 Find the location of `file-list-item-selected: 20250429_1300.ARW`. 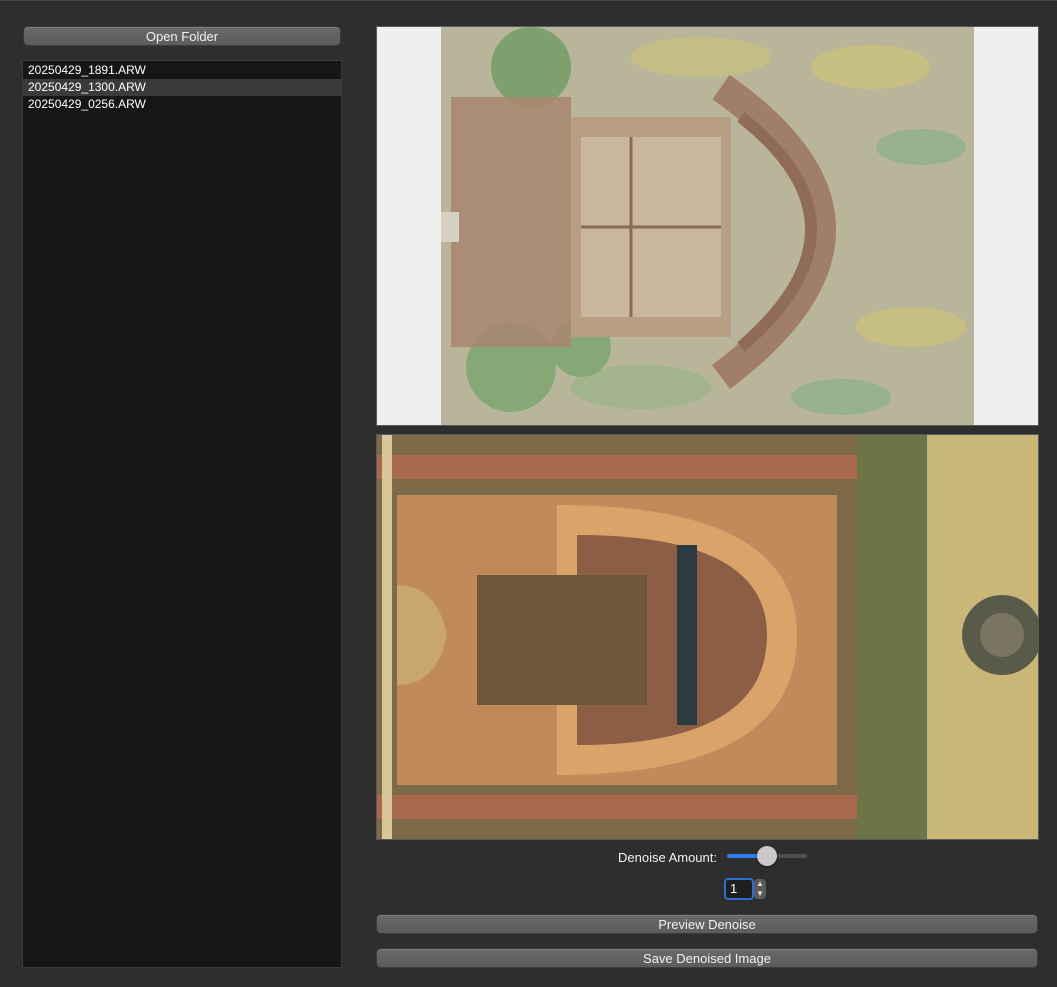

file-list-item-selected: 20250429_1300.ARW is located at coordinates (182, 87).